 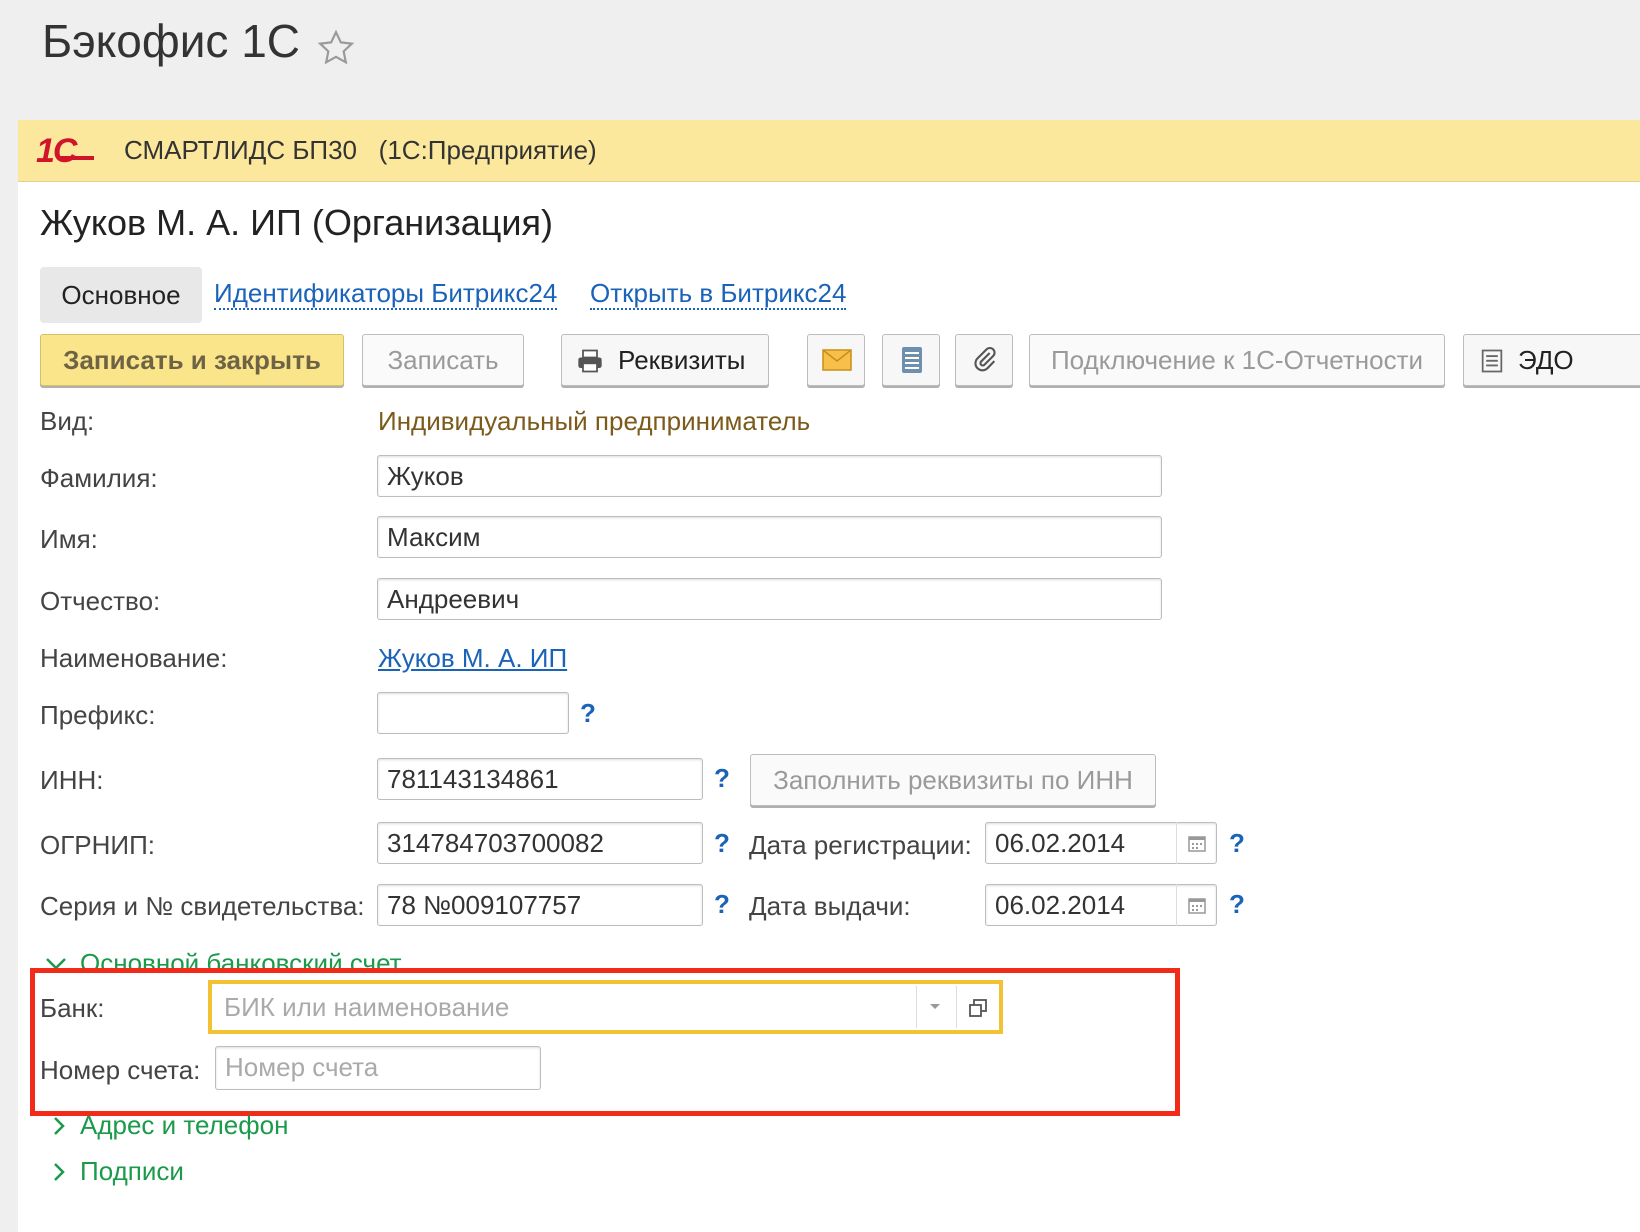 What do you see at coordinates (1492, 361) in the screenshot?
I see `edo-icon` at bounding box center [1492, 361].